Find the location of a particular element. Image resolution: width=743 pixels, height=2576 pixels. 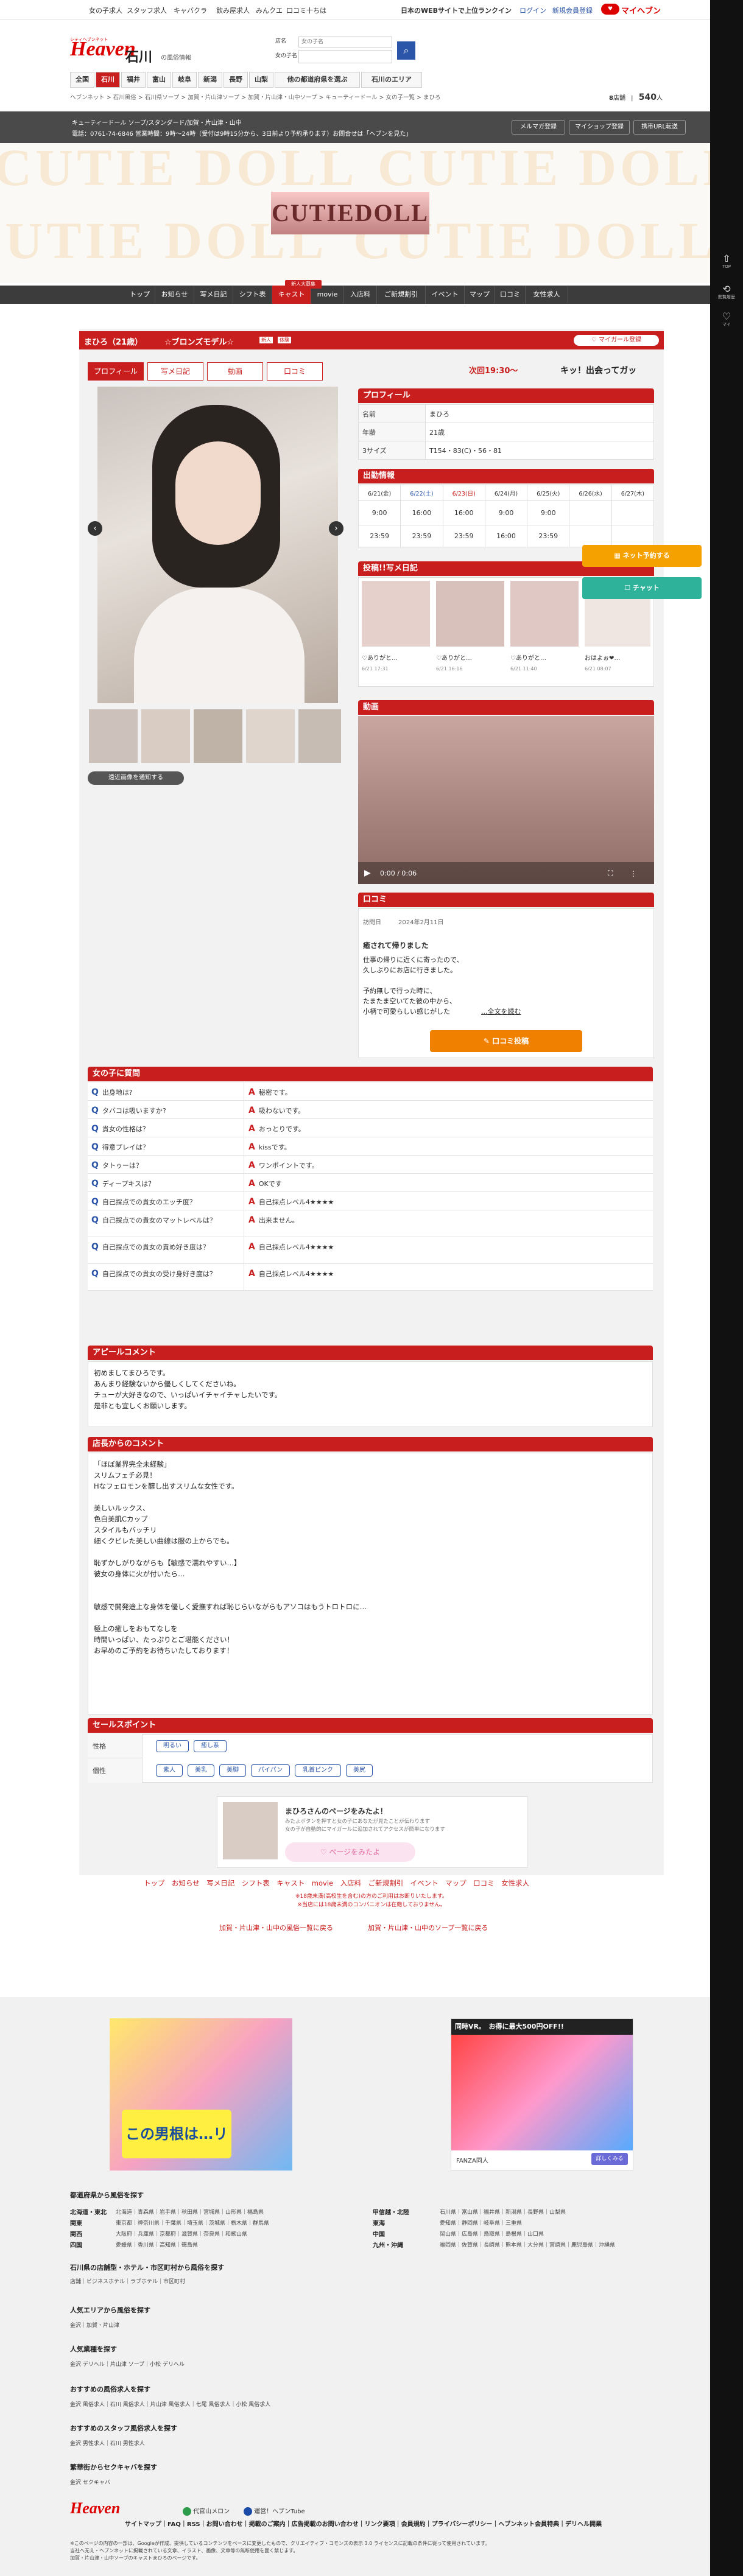

tab-ishikawa-area: 石川のエリア is located at coordinates (391, 80).